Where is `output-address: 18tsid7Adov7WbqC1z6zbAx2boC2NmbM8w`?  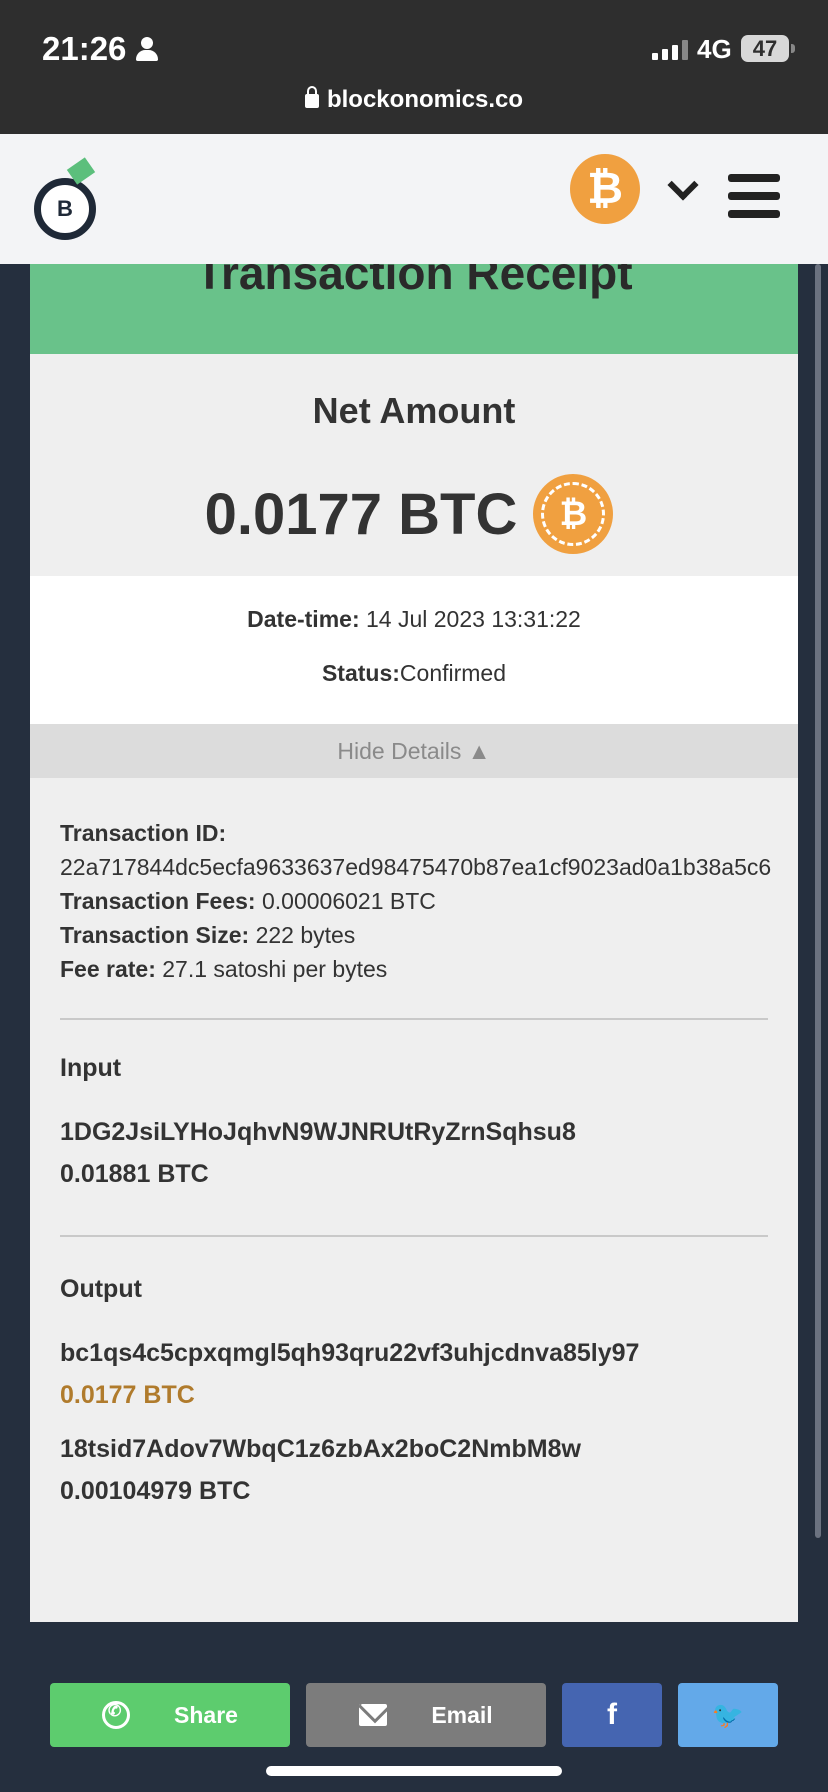 output-address: 18tsid7Adov7WbqC1z6zbAx2boC2NmbM8w is located at coordinates (414, 1449).